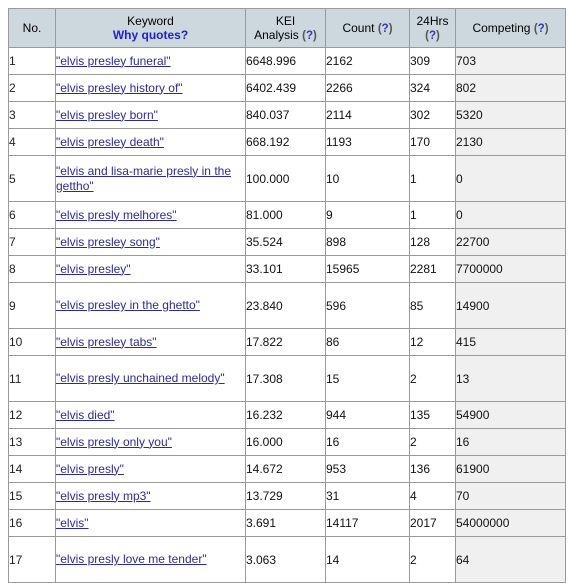  I want to click on keyword-link: "elvis presly love me tender", so click(131, 559).